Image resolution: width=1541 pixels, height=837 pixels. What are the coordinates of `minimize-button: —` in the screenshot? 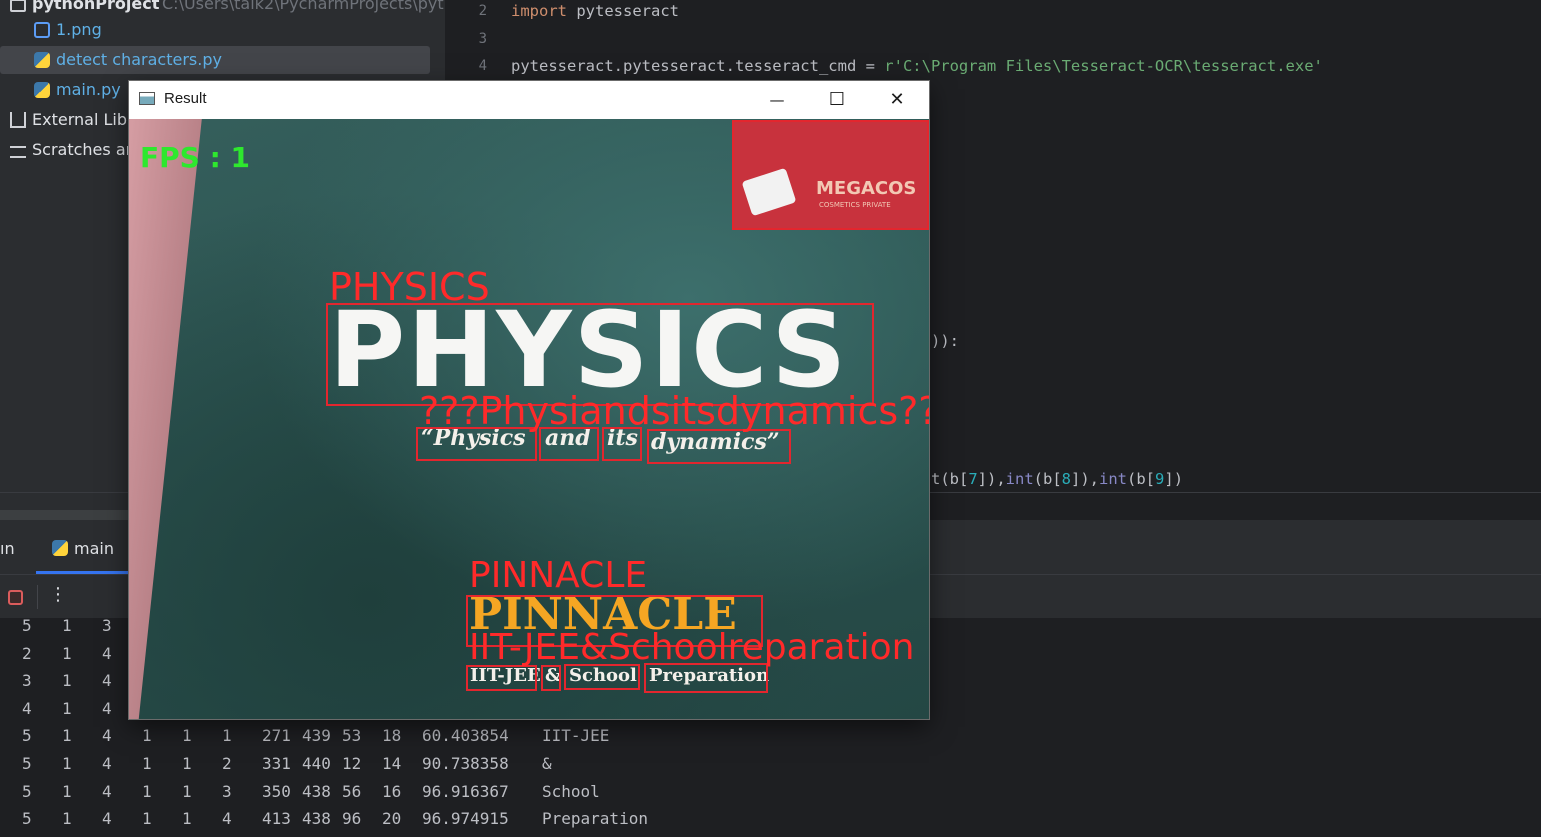 It's located at (777, 100).